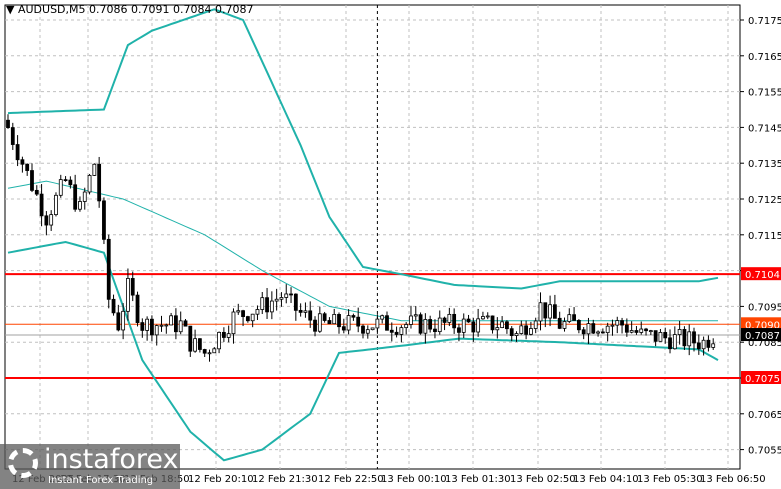  Describe the element at coordinates (764, 164) in the screenshot. I see `y-tick-label: 0.7135` at that location.